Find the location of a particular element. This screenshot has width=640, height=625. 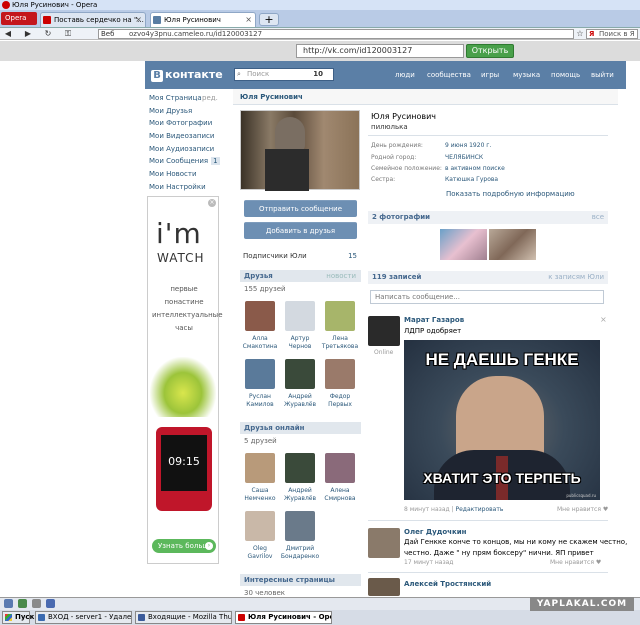

friends-online-header: Друзья онлайн is located at coordinates (300, 428).